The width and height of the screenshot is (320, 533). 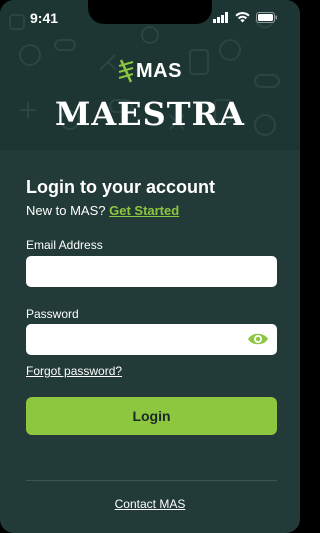 I want to click on get-started-link: Get Started, so click(x=144, y=210).